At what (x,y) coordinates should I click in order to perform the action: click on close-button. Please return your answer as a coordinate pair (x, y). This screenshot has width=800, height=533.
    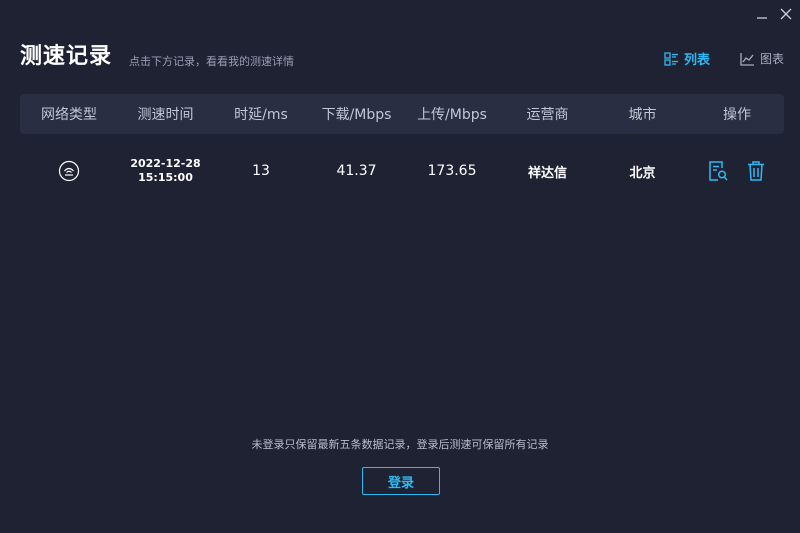
    Looking at the image, I should click on (786, 14).